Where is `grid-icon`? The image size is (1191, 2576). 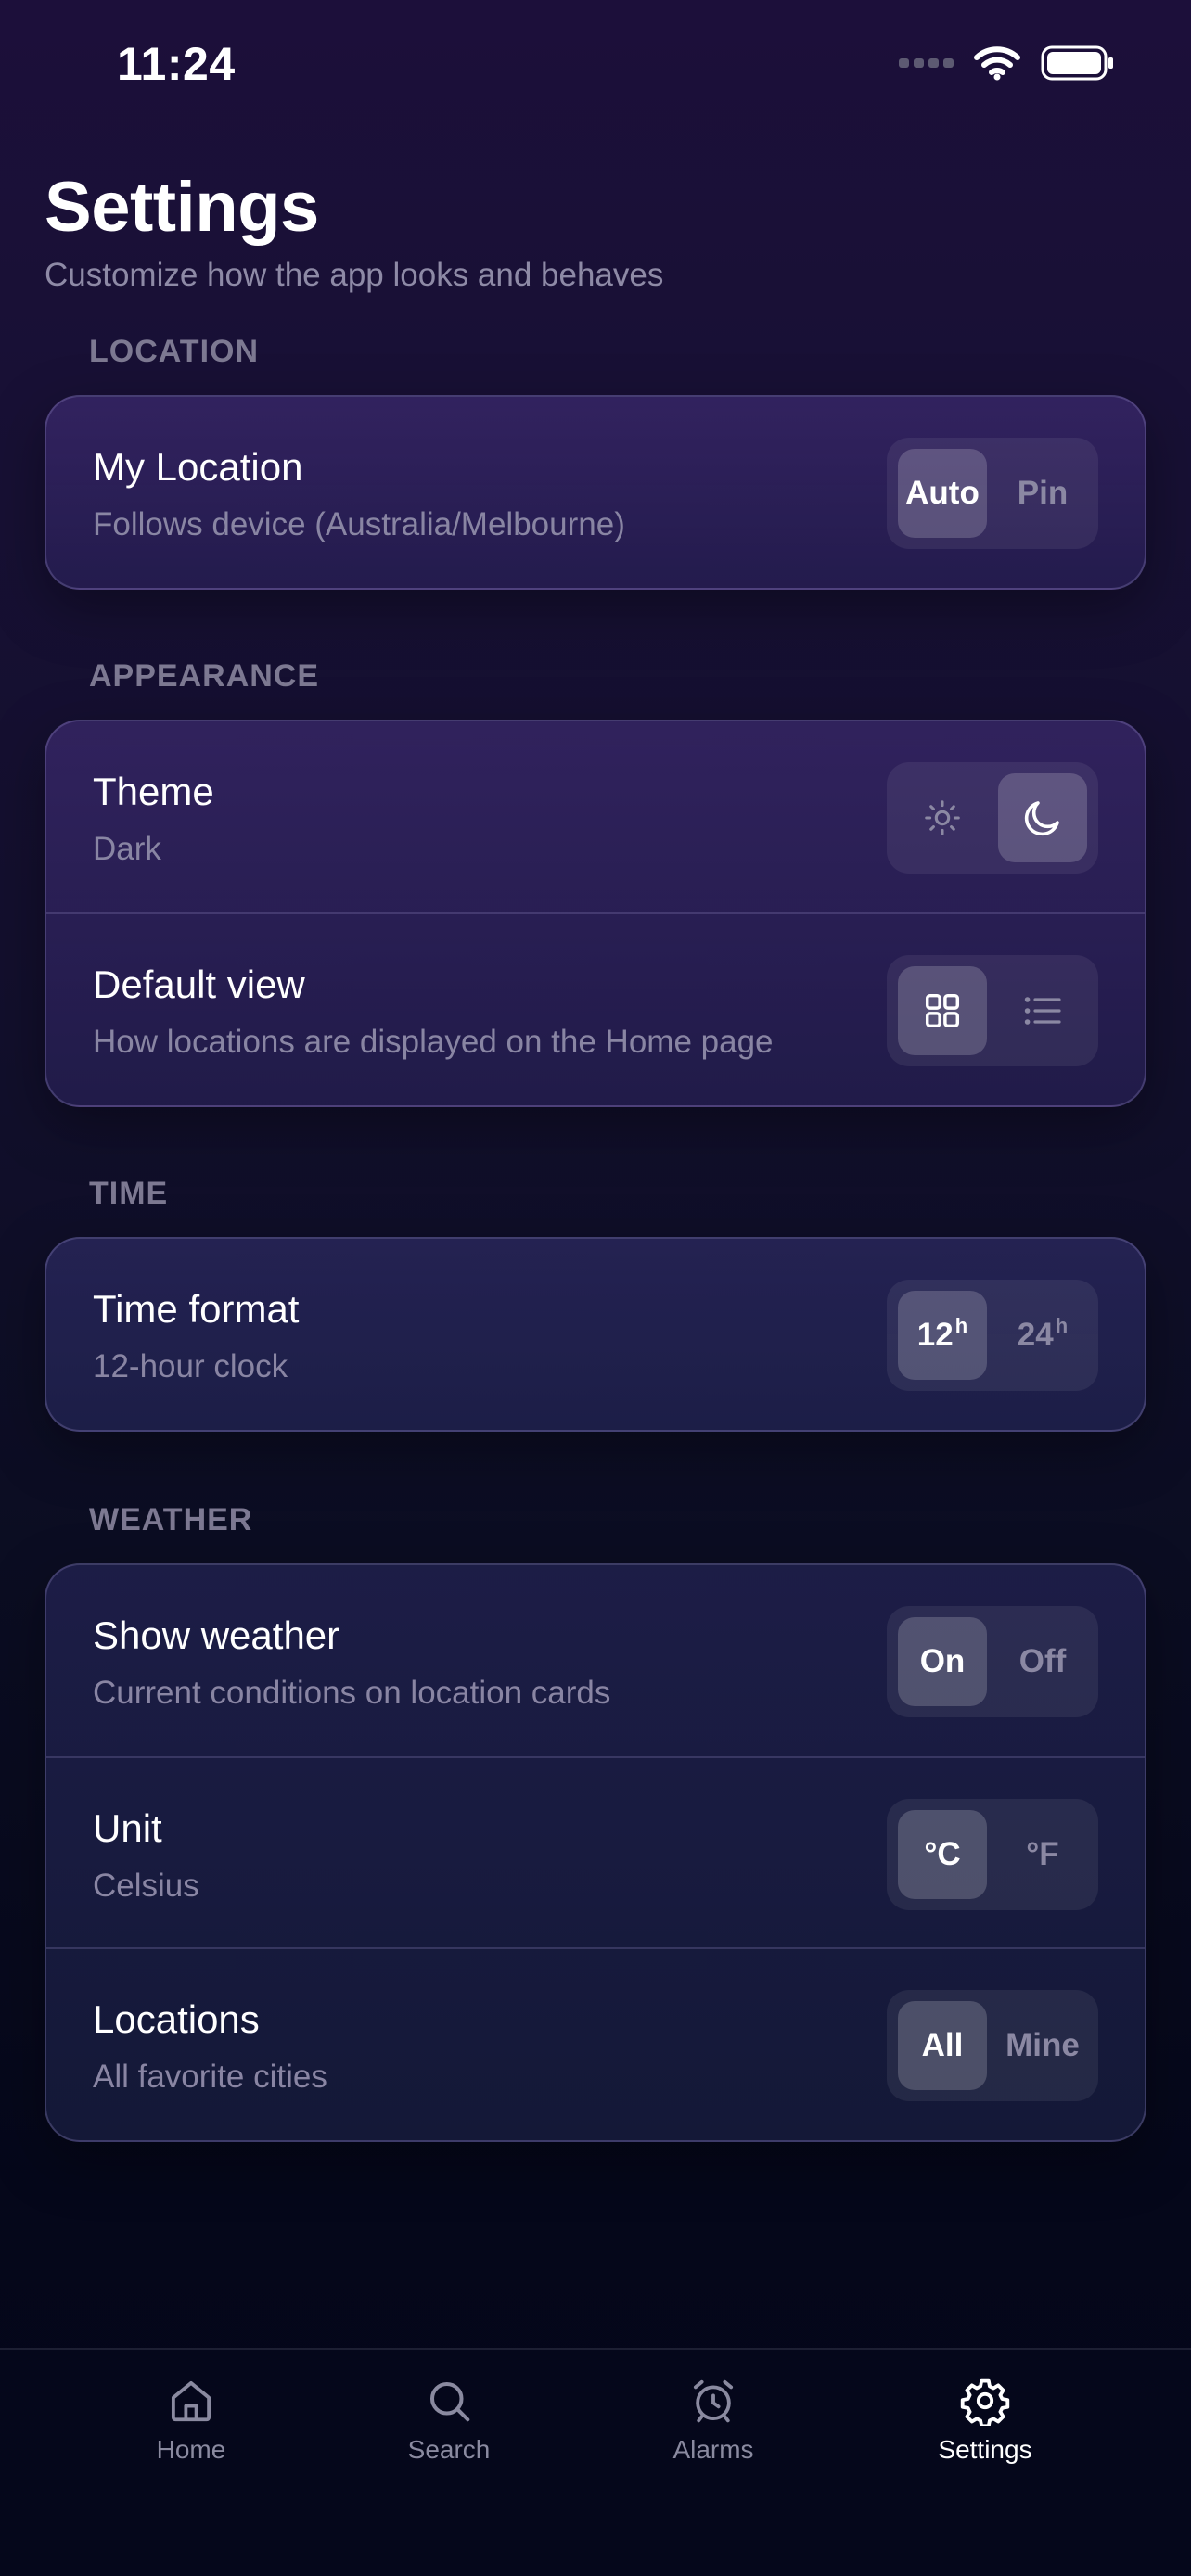 grid-icon is located at coordinates (942, 1010).